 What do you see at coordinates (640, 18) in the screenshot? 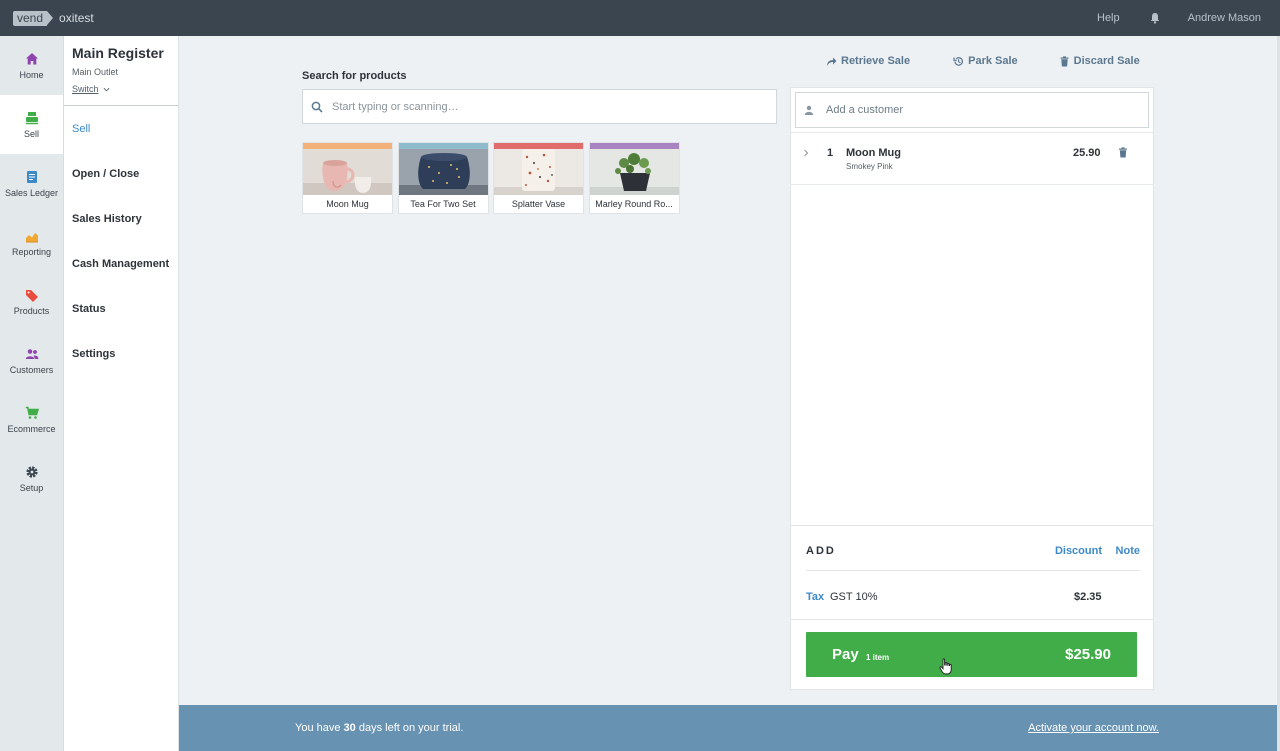
I see `top-bar: vend oxitest Help Andrew Mason` at bounding box center [640, 18].